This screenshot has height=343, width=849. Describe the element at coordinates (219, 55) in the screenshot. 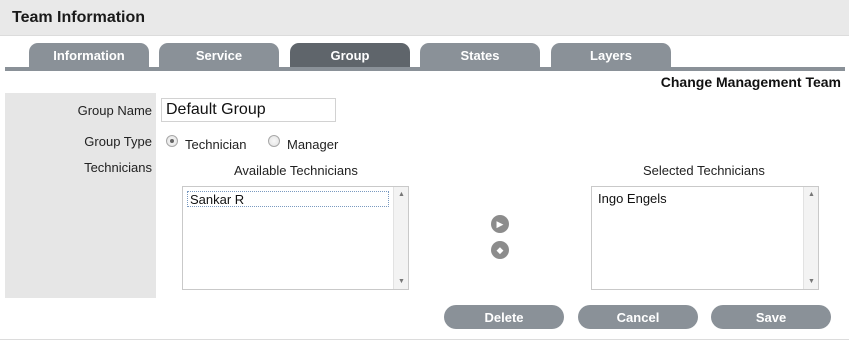

I see `tab-service: Service` at that location.